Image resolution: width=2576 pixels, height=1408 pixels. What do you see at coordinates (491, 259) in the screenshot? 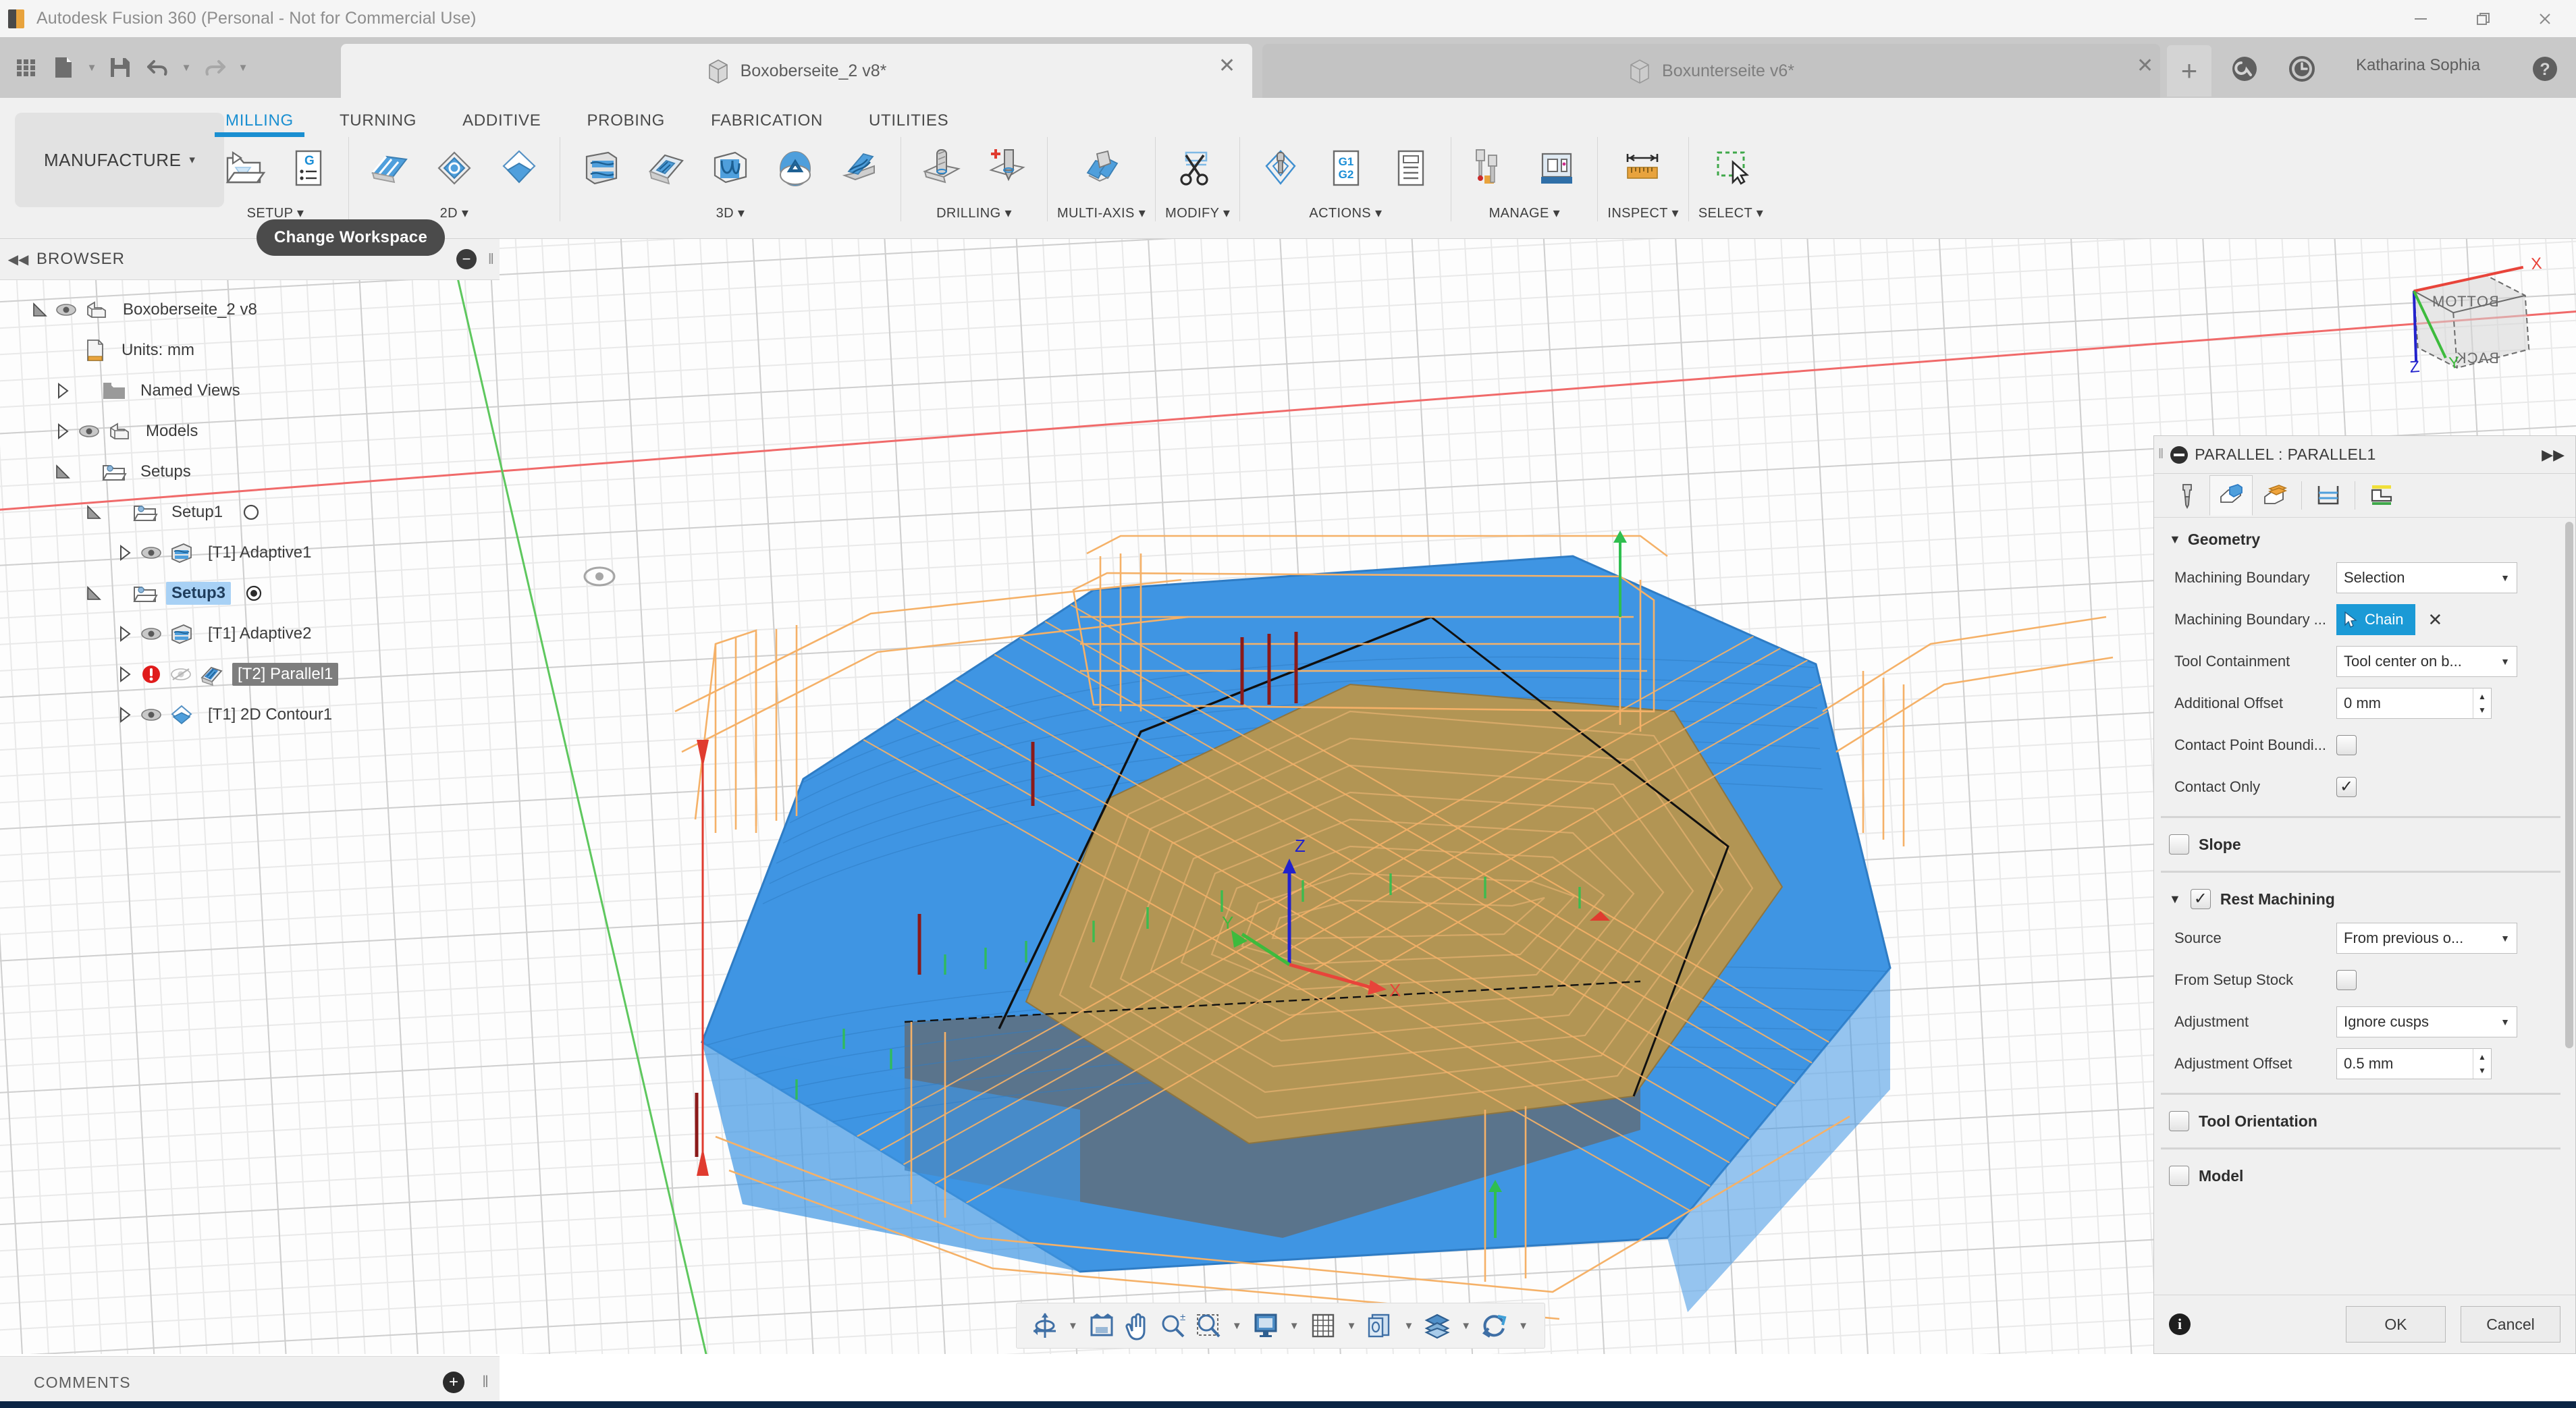
I see `browser-resize-grip: ‖` at bounding box center [491, 259].